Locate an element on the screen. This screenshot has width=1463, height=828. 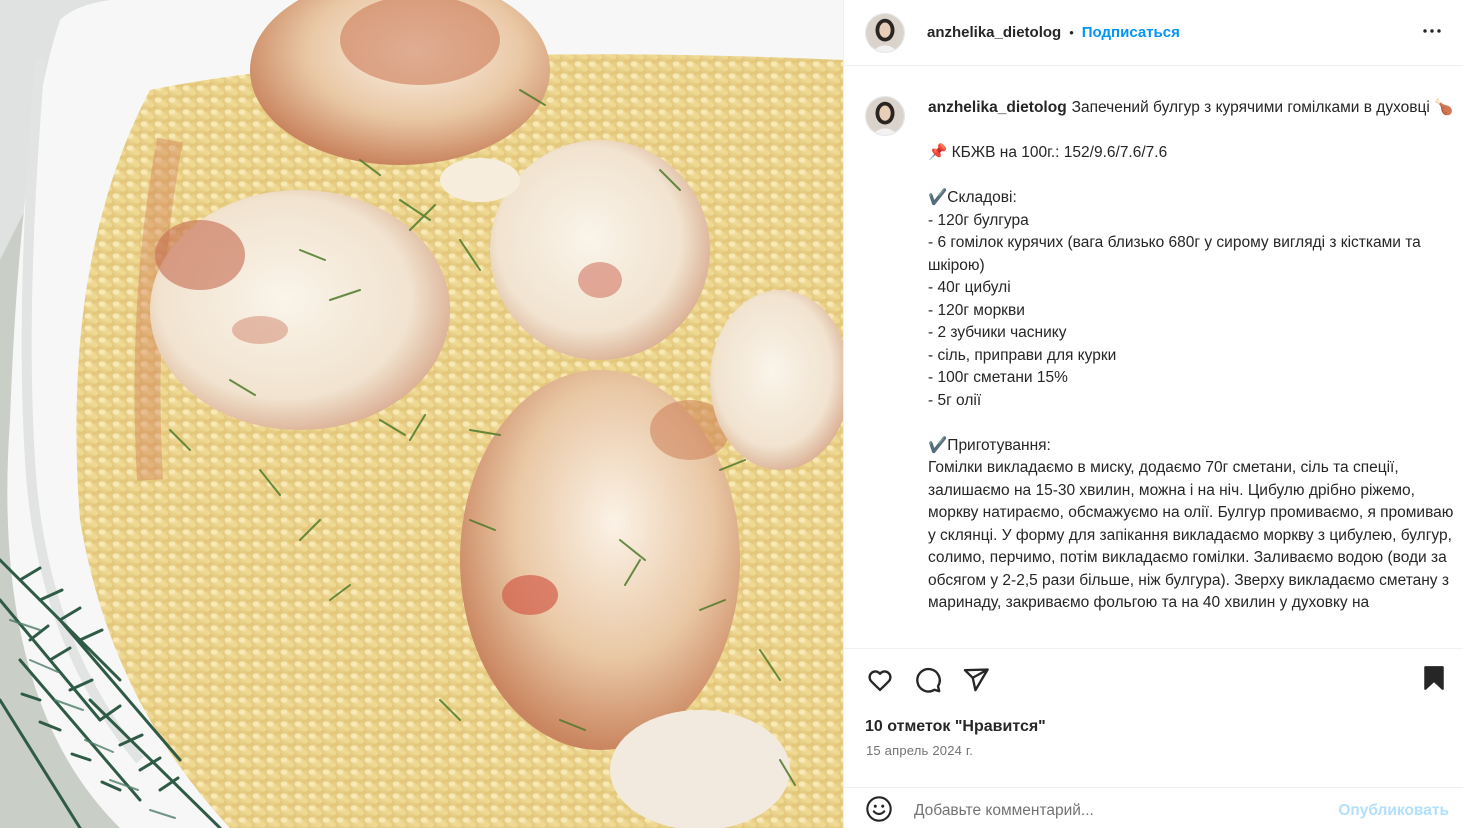
likes-count: 10 отметок "Нравится" is located at coordinates (955, 727).